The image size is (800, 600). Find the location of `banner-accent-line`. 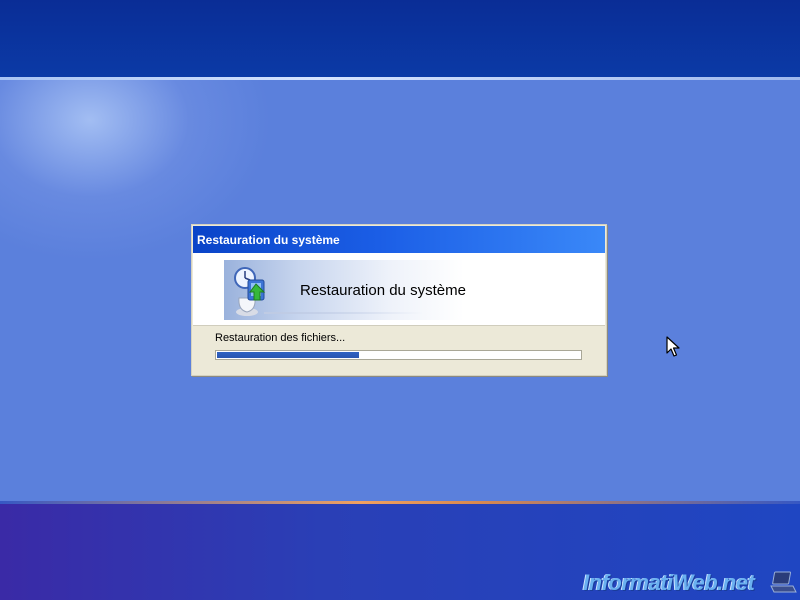

banner-accent-line is located at coordinates (344, 313).